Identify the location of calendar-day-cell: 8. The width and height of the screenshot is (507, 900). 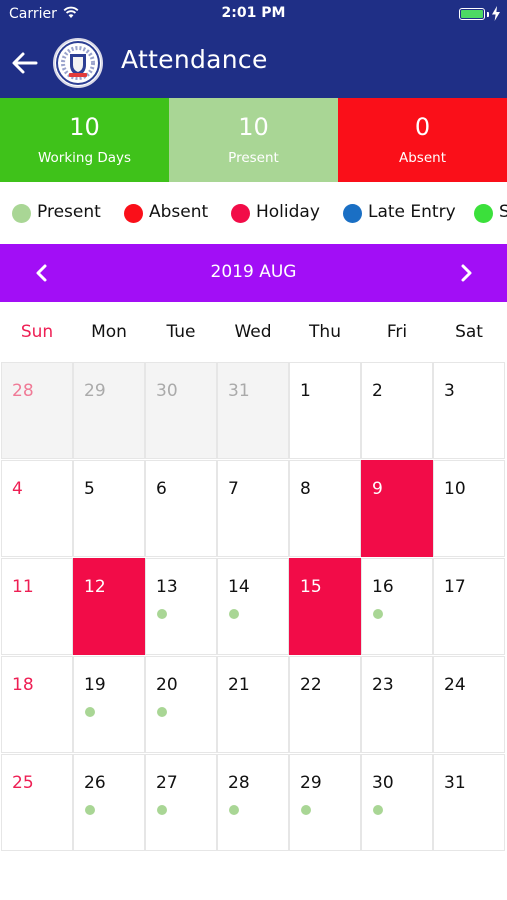
(325, 508).